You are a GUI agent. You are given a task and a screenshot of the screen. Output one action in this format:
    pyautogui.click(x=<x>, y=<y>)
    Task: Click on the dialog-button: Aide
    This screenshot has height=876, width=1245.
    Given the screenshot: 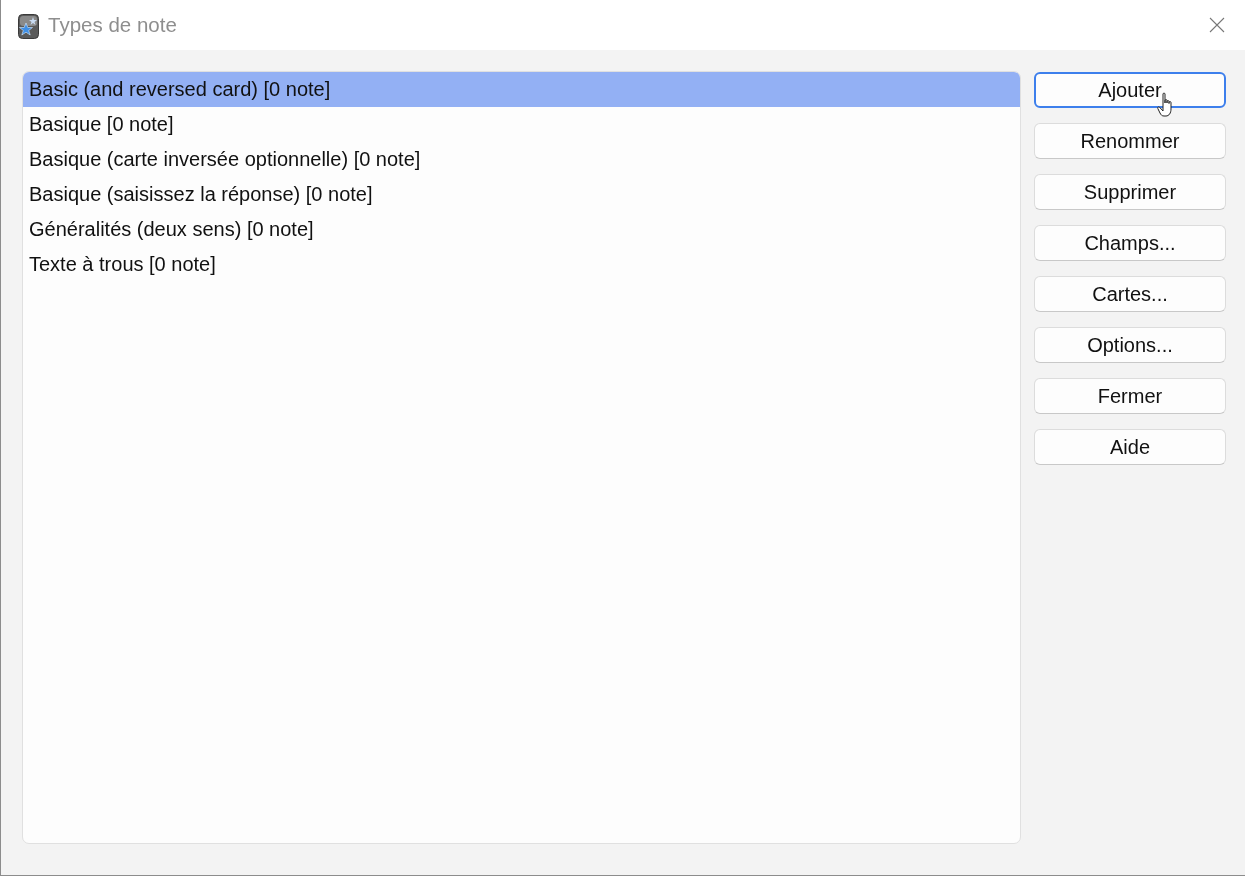 What is the action you would take?
    pyautogui.click(x=1130, y=447)
    